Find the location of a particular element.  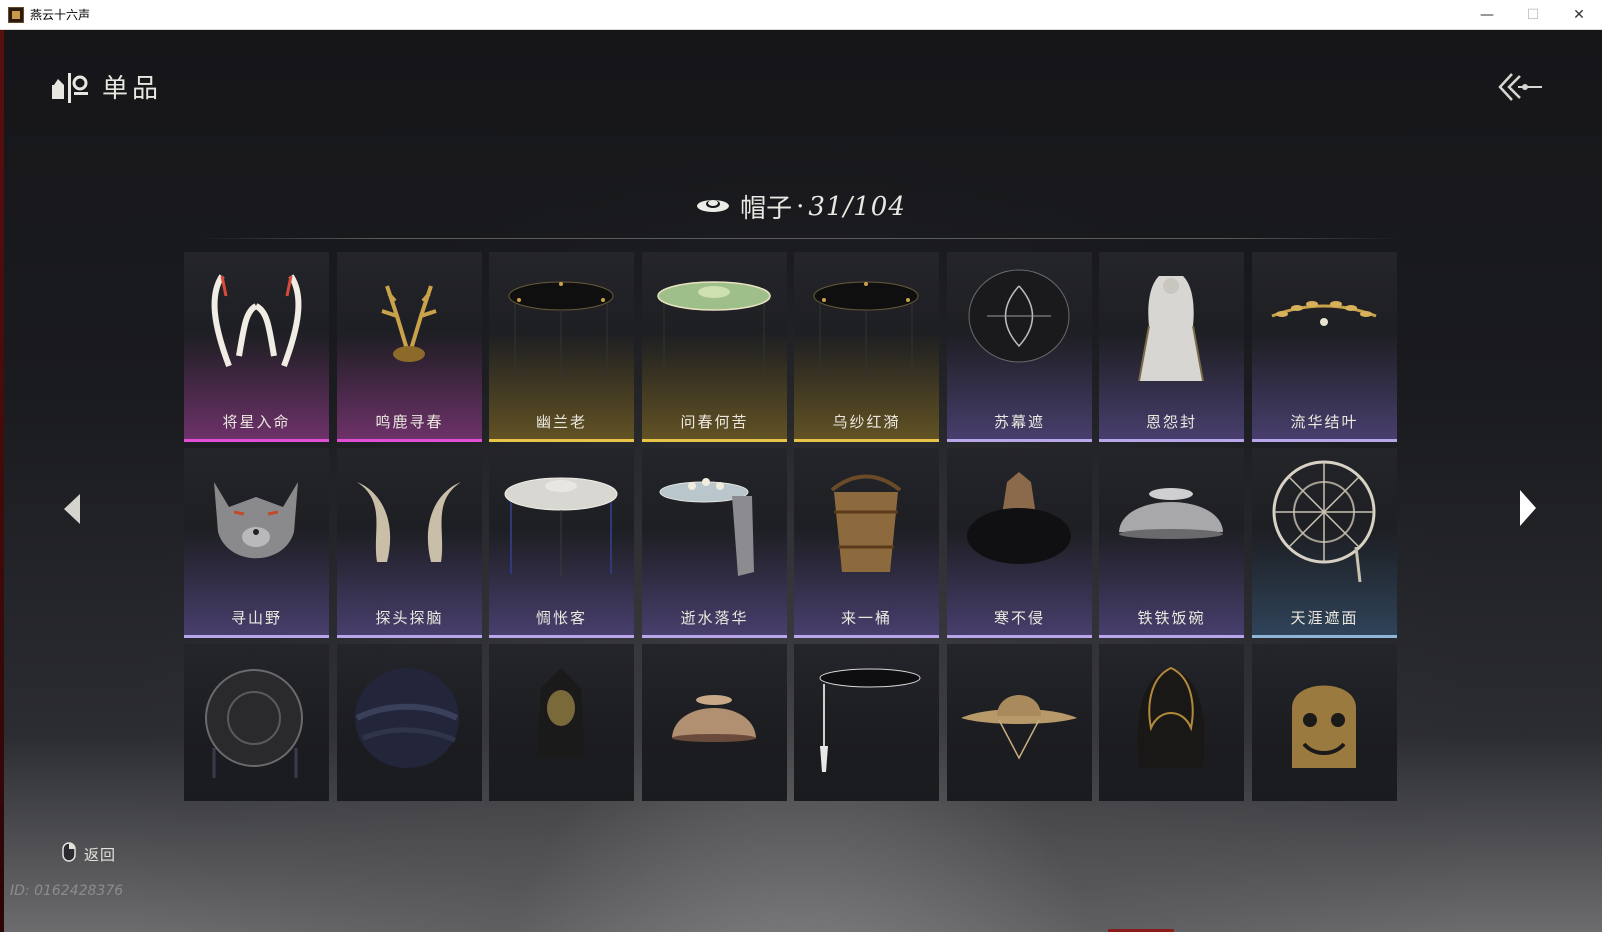

category-heading: 帽子 · 31/104 is located at coordinates (801, 206).